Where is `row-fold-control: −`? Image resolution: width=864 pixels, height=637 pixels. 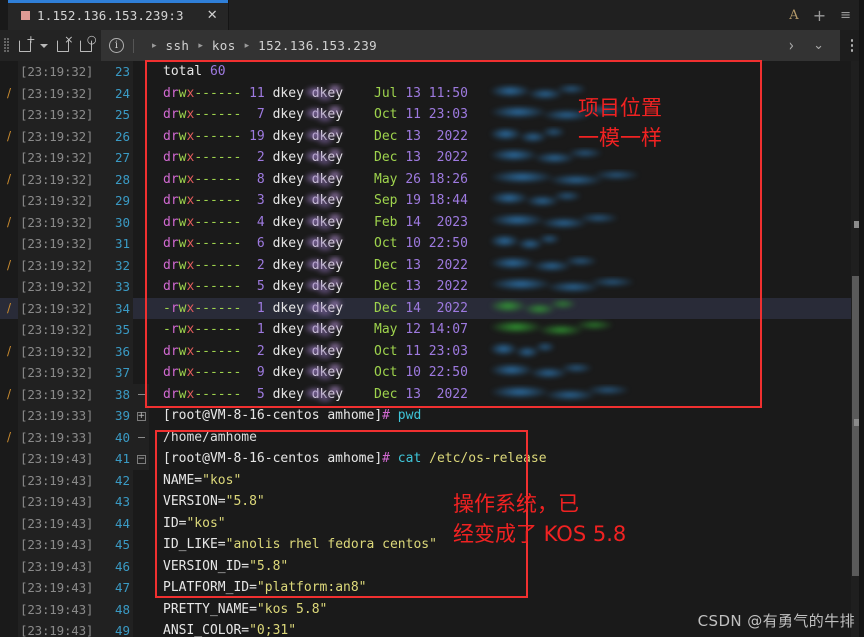 row-fold-control: − is located at coordinates (141, 459).